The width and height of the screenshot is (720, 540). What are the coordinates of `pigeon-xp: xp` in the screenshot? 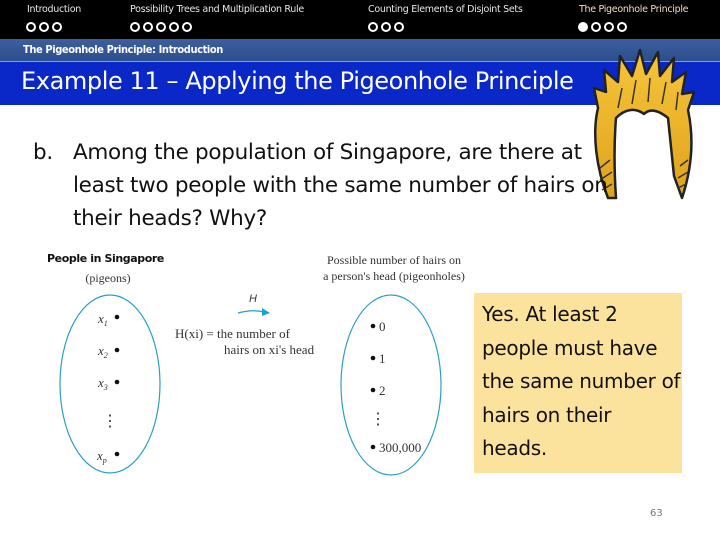 It's located at (108, 456).